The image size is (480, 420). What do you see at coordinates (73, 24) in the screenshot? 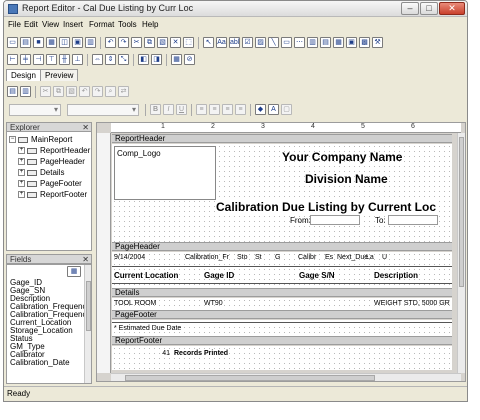
I see `menu-insert: Insert` at bounding box center [73, 24].